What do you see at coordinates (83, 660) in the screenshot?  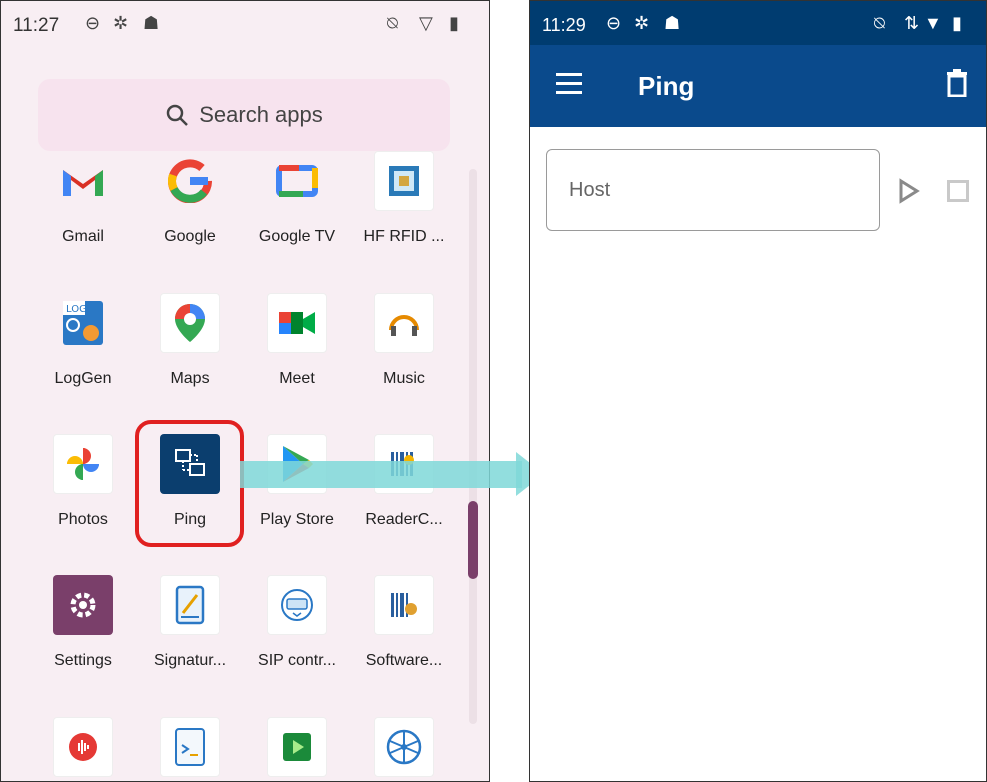 I see `app-label: Settings` at bounding box center [83, 660].